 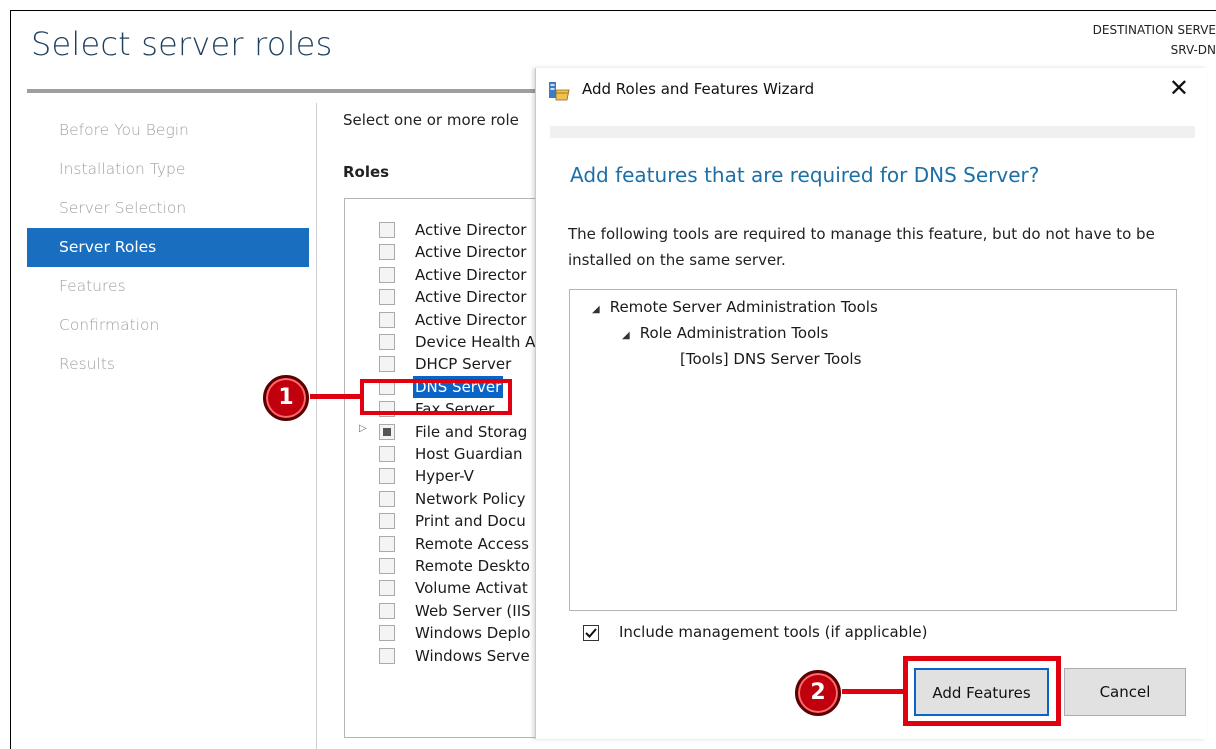 I want to click on role-row: Device Health A, so click(x=454, y=342).